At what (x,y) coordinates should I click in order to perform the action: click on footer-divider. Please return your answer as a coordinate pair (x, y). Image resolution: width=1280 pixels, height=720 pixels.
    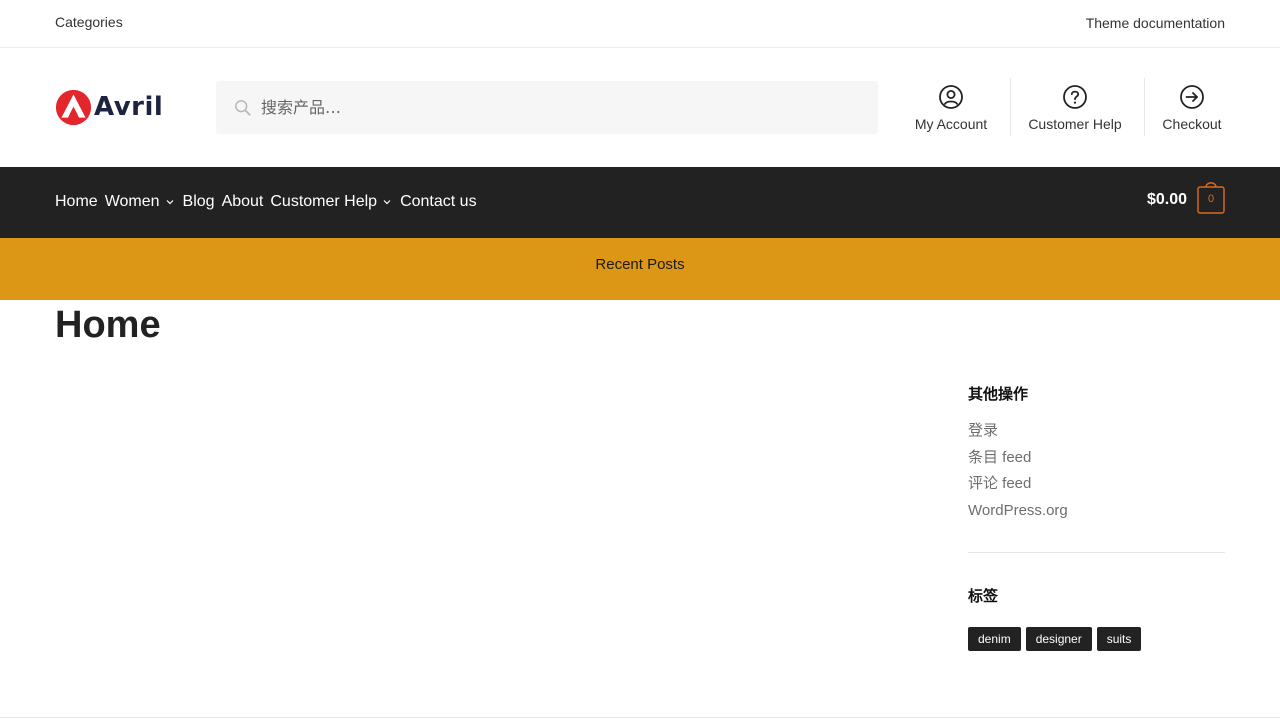
    Looking at the image, I should click on (640, 717).